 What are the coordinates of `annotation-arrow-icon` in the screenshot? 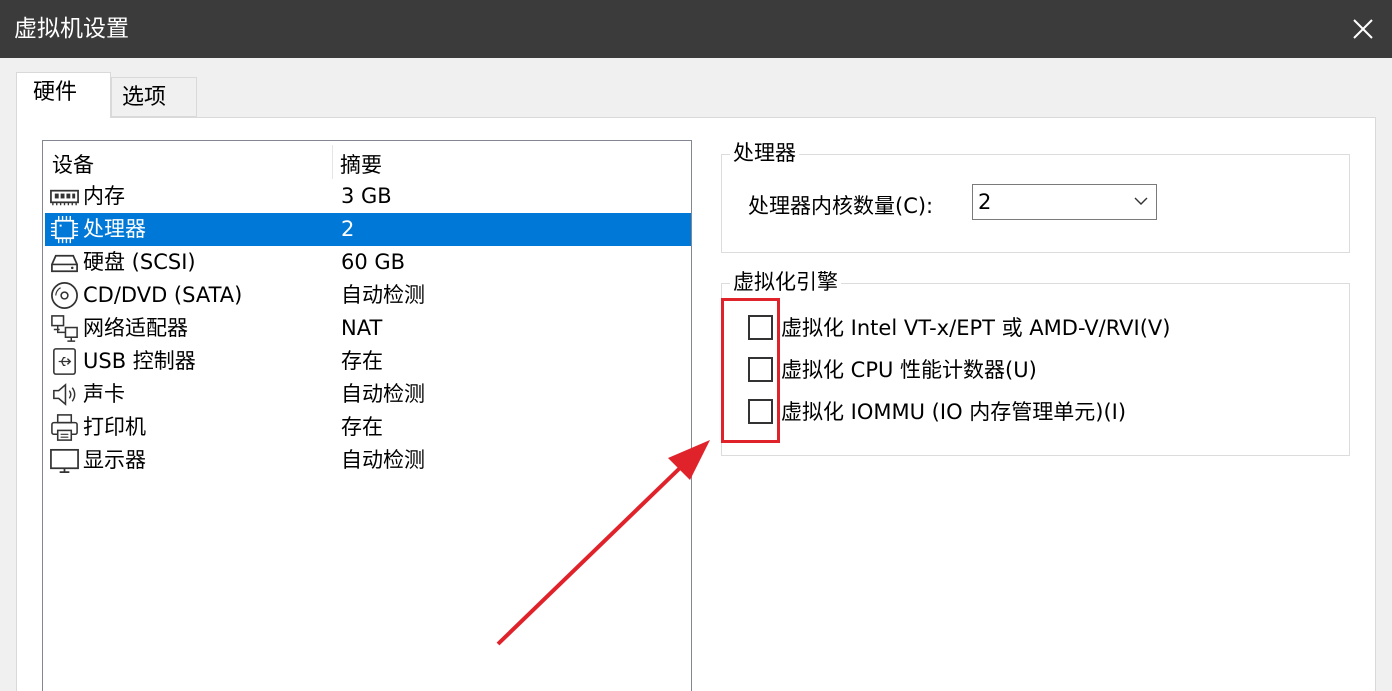 It's located at (603, 543).